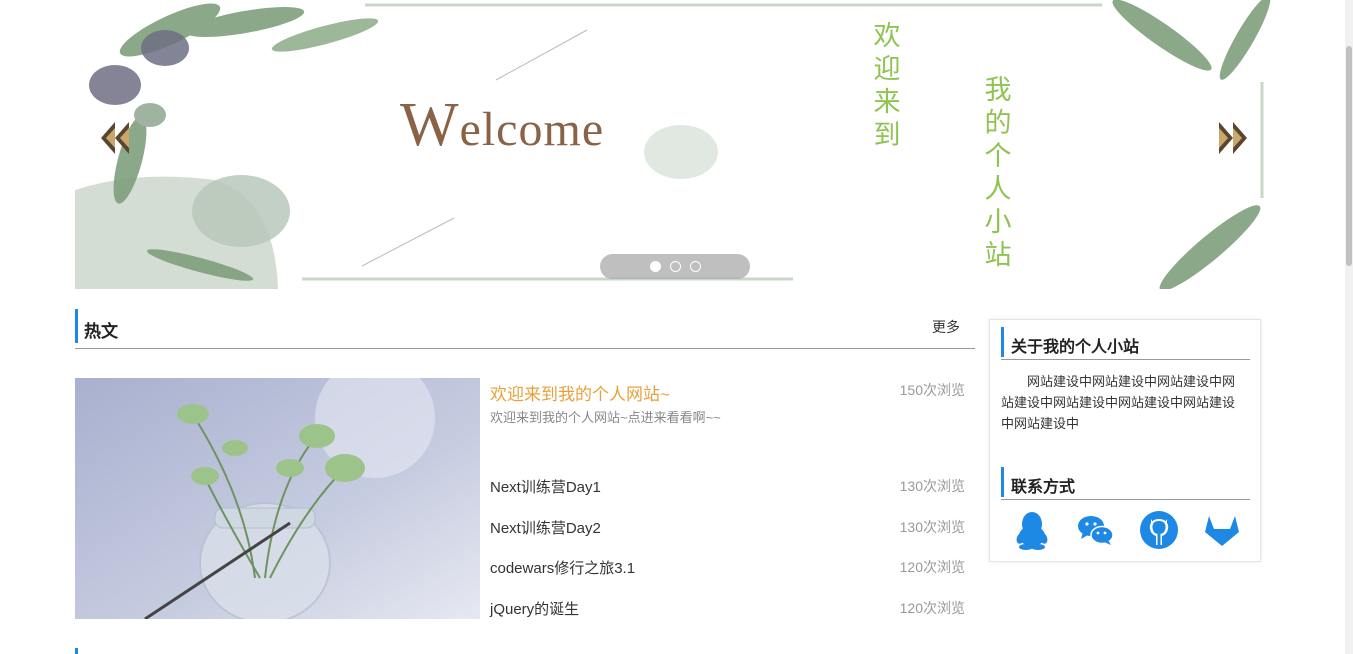 The height and width of the screenshot is (654, 1353). What do you see at coordinates (502, 125) in the screenshot?
I see `welcome-heading: Welcome` at bounding box center [502, 125].